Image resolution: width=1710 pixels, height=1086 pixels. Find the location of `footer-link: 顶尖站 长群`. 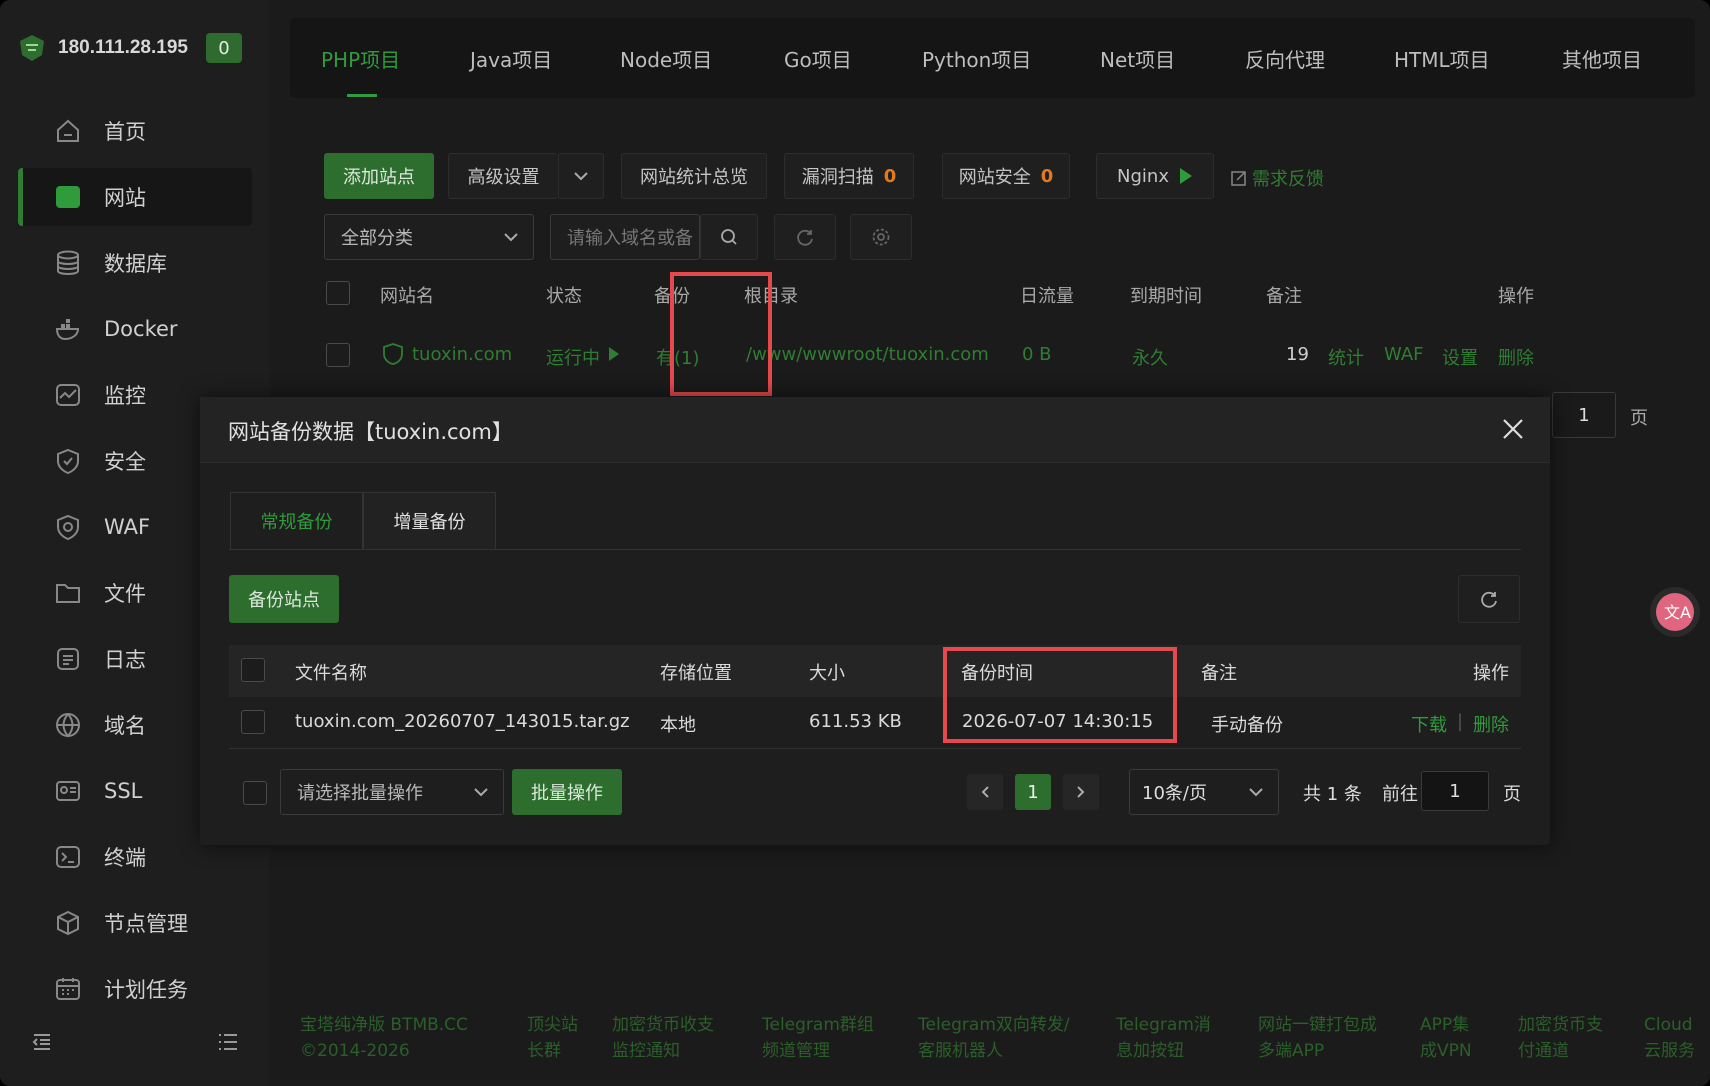

footer-link: 顶尖站 长群 is located at coordinates (552, 1038).